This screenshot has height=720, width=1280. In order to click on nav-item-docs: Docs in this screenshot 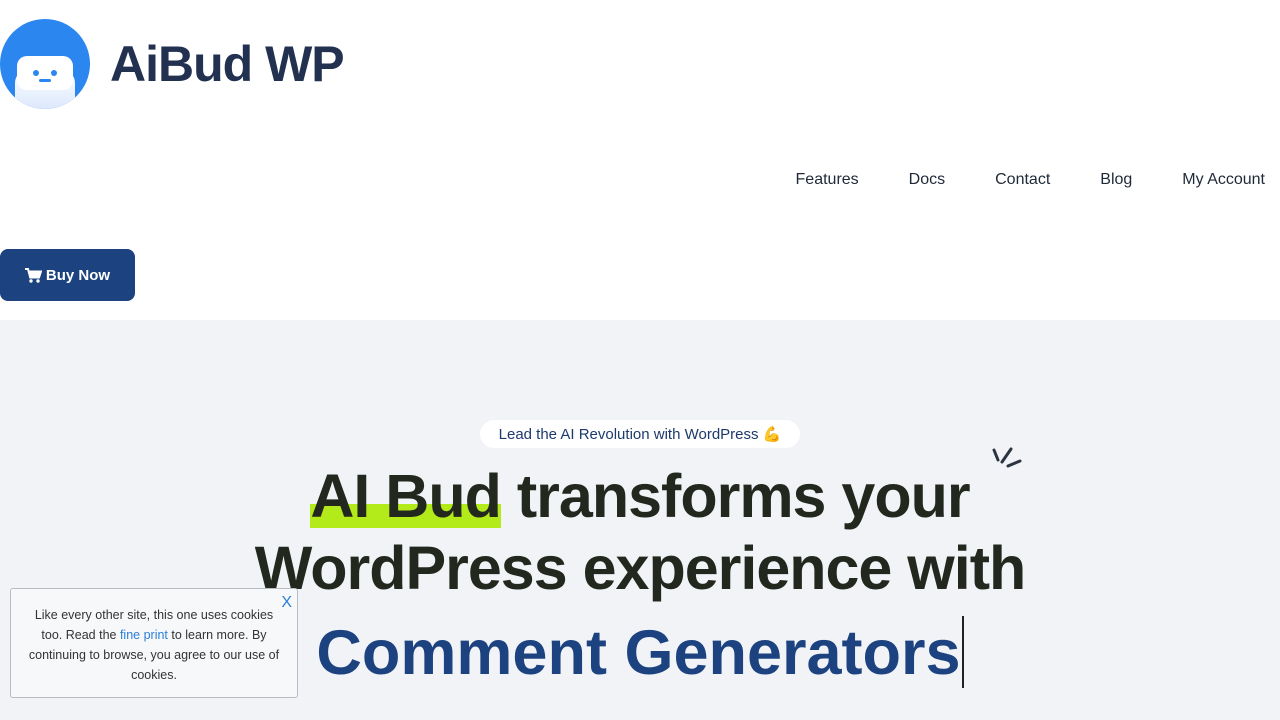, I will do `click(927, 180)`.